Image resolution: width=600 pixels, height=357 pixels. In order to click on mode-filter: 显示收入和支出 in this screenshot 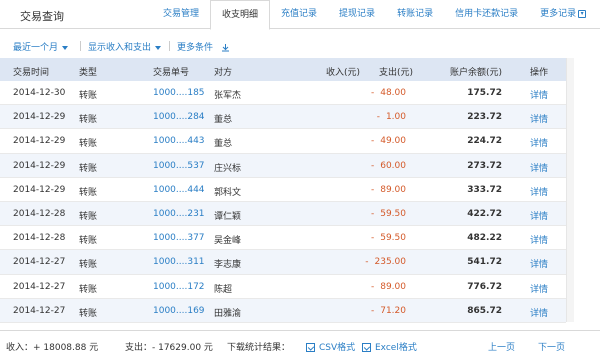, I will do `click(125, 46)`.